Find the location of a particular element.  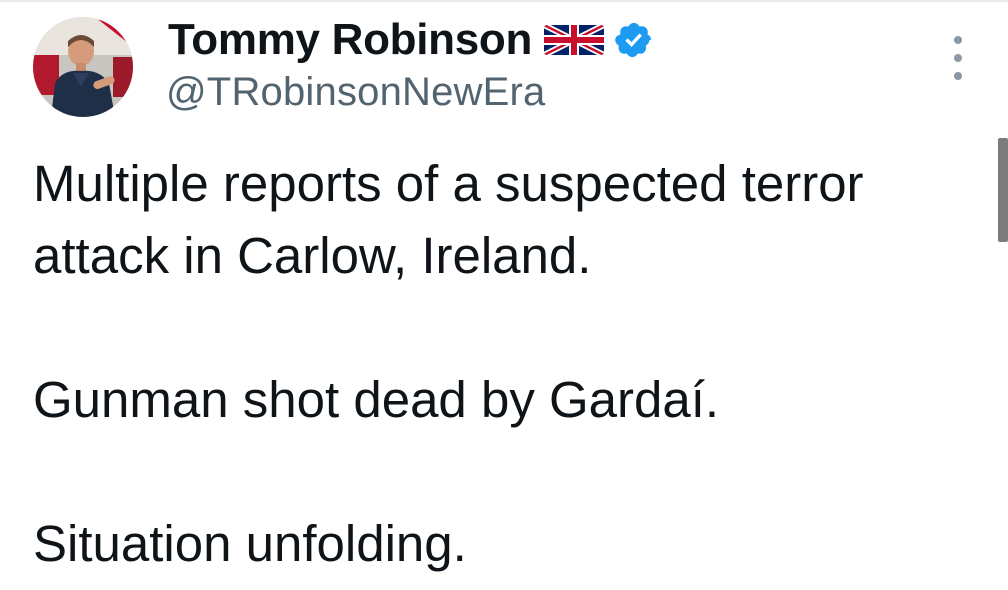

tweet-paragraph: Situation unfolding. is located at coordinates (250, 543).